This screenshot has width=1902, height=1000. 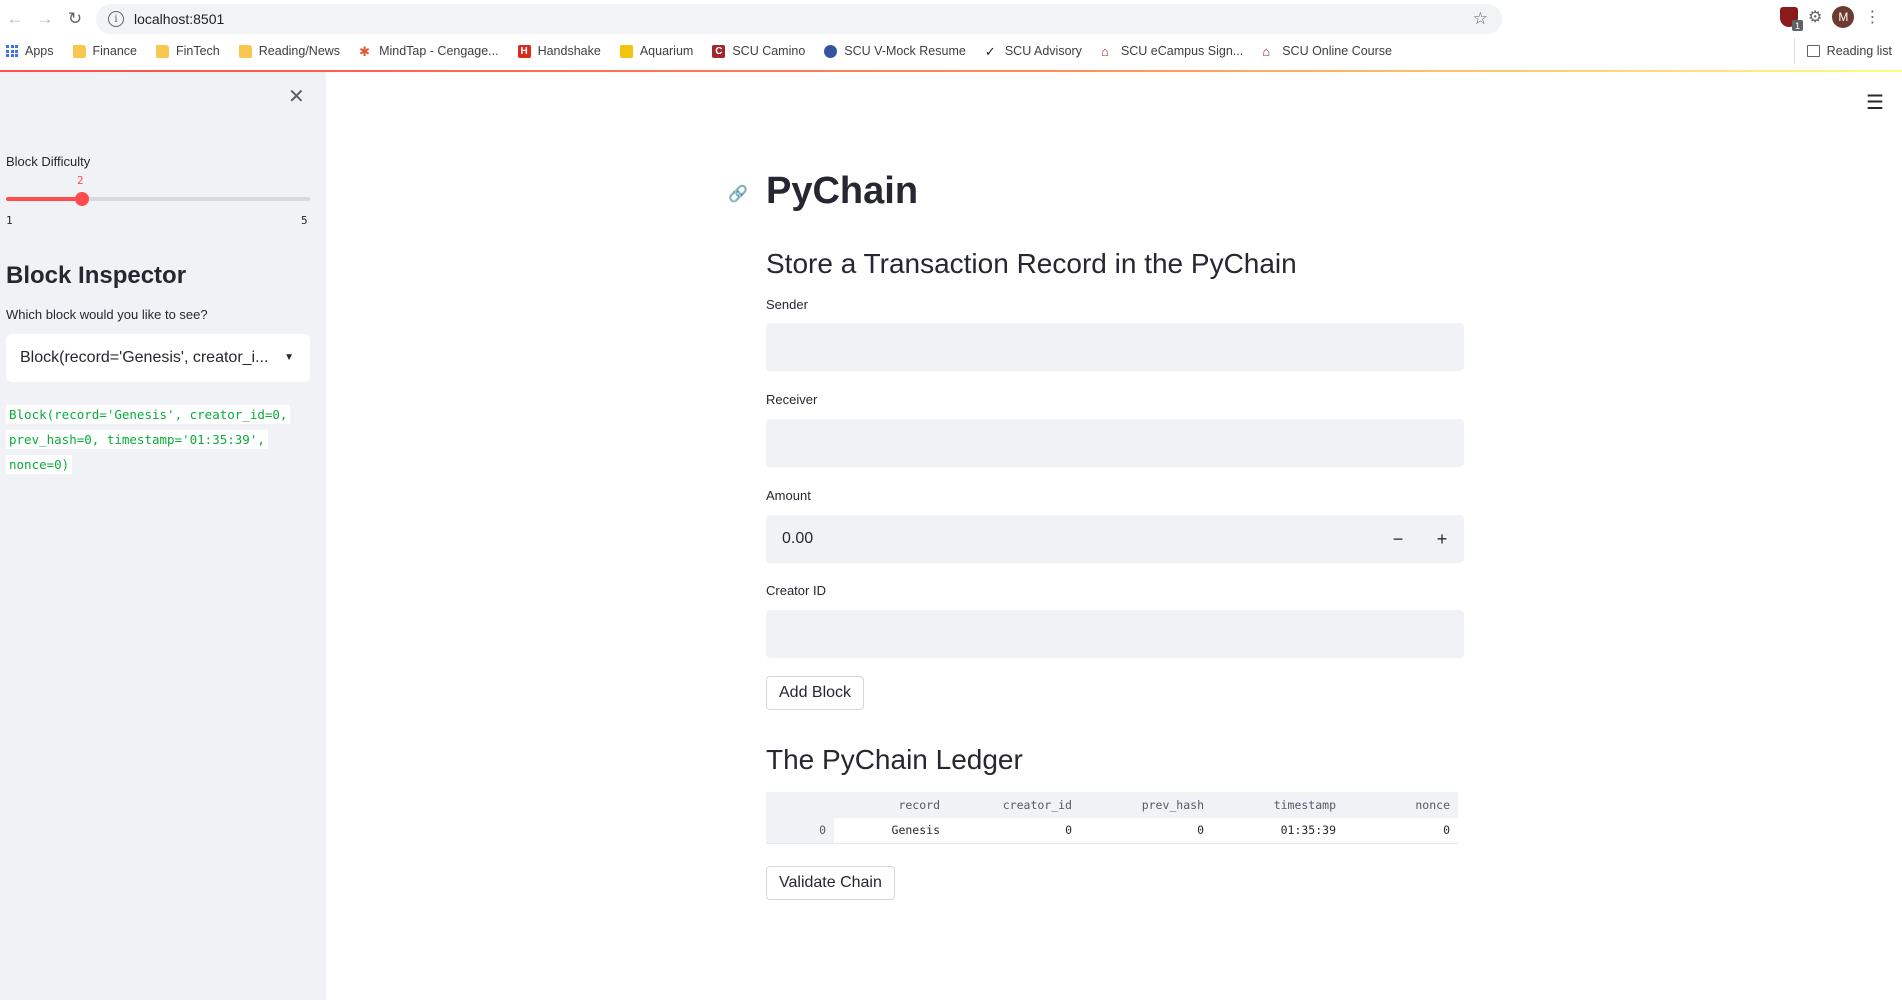 I want to click on row-index-cell: 0, so click(x=800, y=831).